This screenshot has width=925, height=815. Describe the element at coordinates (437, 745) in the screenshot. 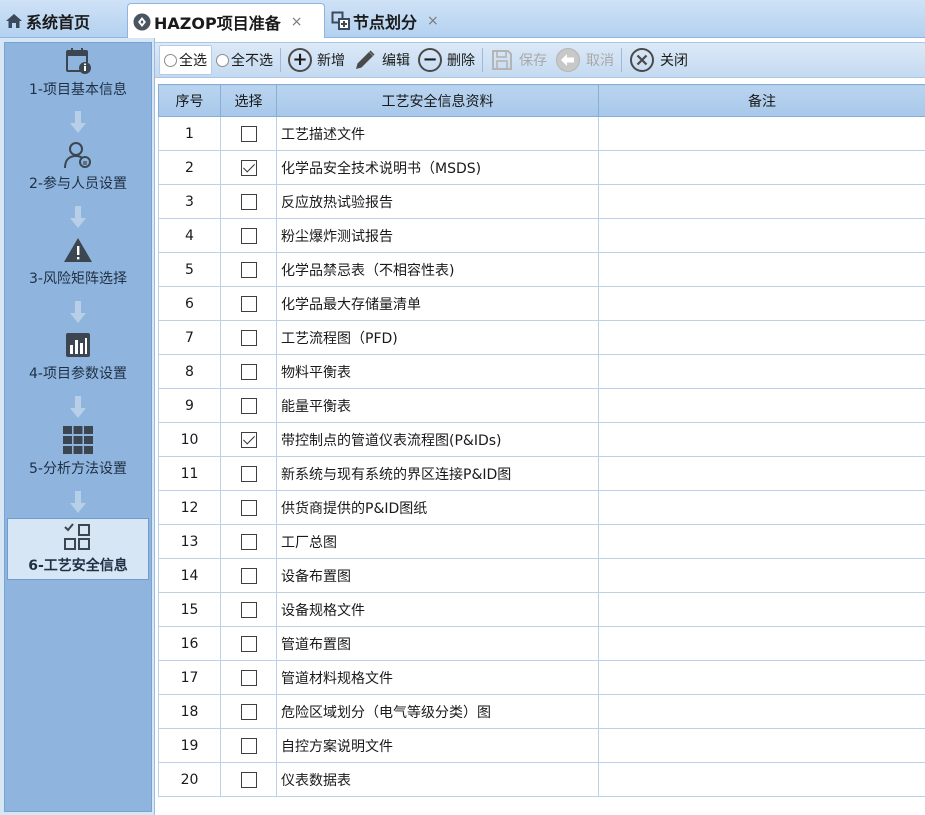

I see `row-name-cell: 自控方案说明文件` at that location.